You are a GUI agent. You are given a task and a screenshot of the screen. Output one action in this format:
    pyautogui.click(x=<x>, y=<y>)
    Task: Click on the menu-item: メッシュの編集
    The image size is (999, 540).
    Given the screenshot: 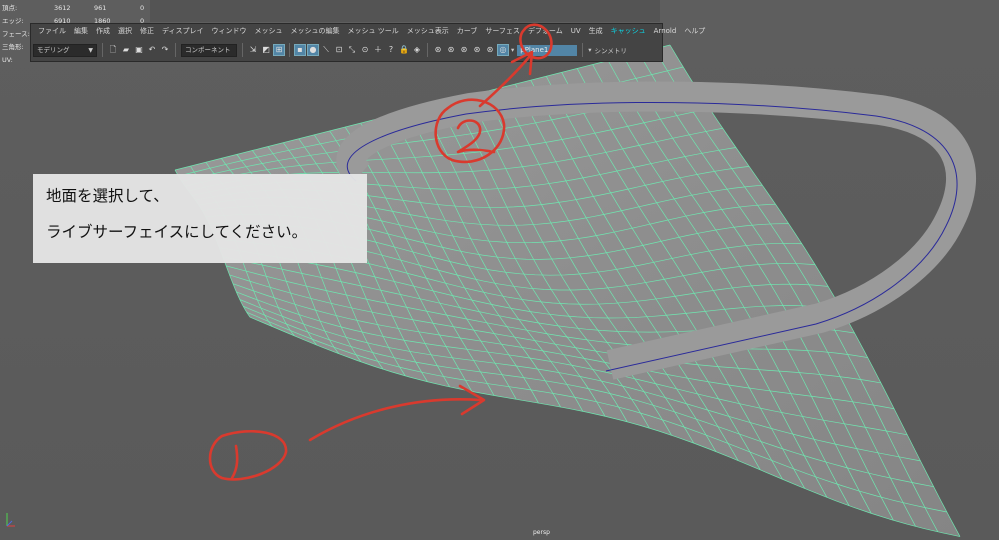 What is the action you would take?
    pyautogui.click(x=315, y=31)
    